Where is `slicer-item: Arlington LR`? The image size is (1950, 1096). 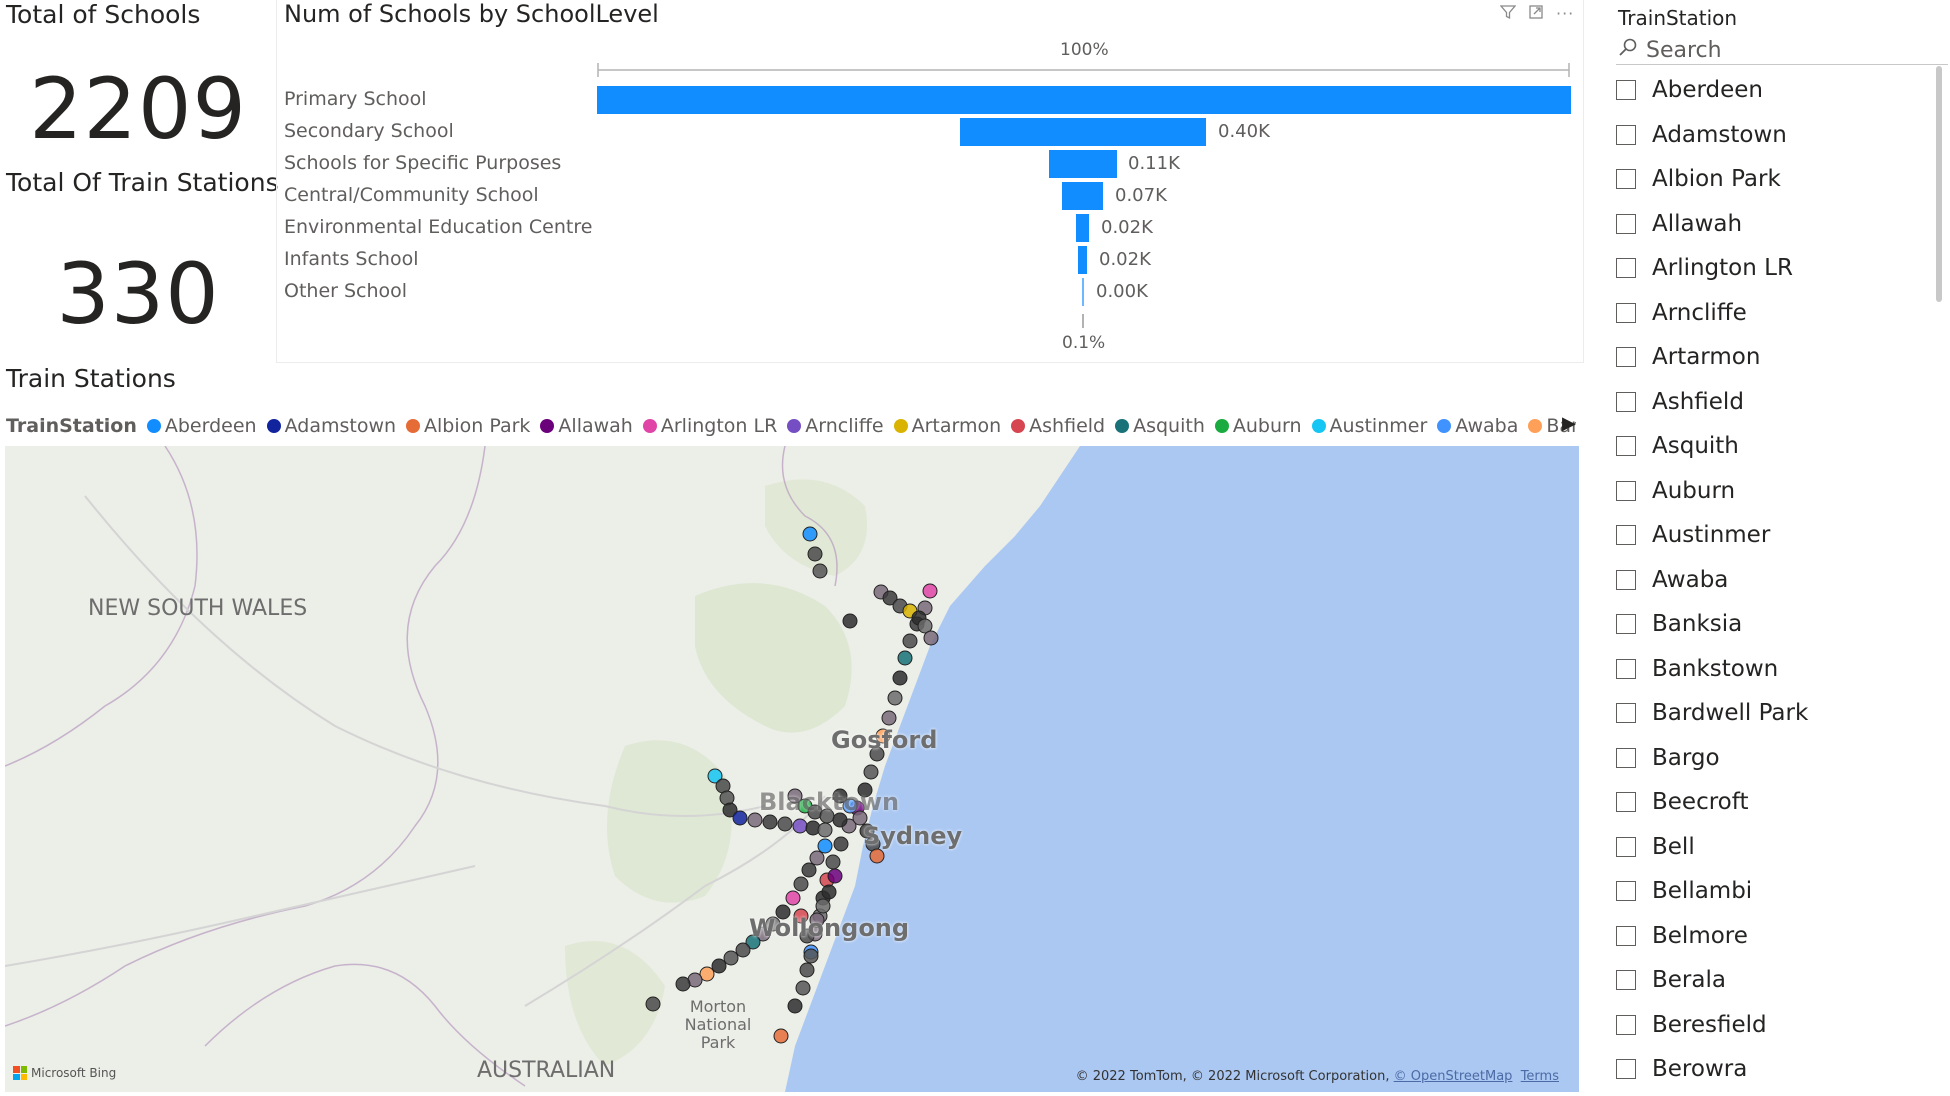 slicer-item: Arlington LR is located at coordinates (1766, 268).